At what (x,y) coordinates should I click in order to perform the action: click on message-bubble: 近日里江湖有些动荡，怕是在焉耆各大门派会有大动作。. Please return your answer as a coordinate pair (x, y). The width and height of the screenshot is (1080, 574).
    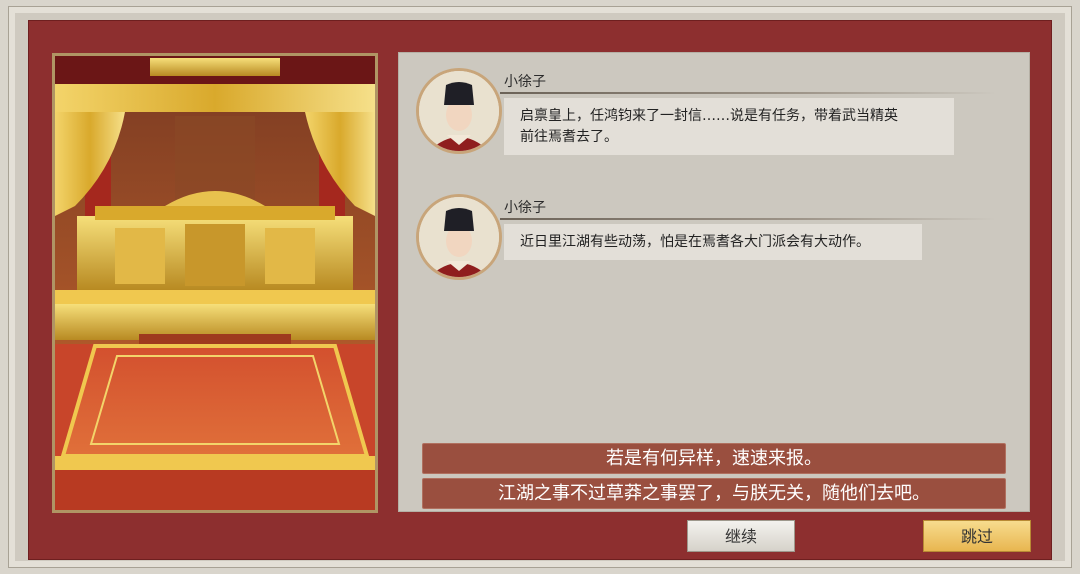
    Looking at the image, I should click on (713, 242).